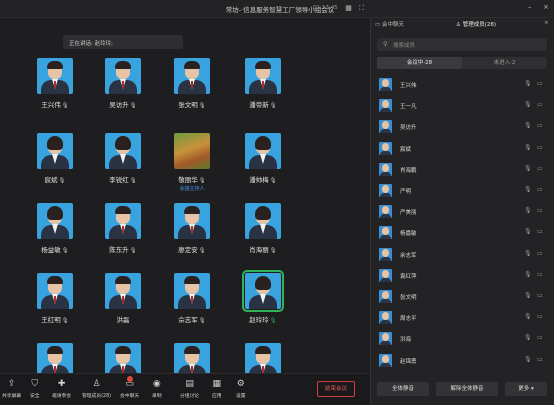  What do you see at coordinates (419, 63) in the screenshot?
I see `tab-in-meeting: 会议中·28` at bounding box center [419, 63].